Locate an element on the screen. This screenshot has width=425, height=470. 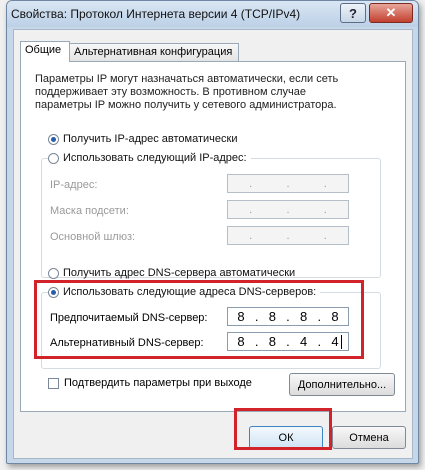
close-button: ✕ is located at coordinates (391, 13).